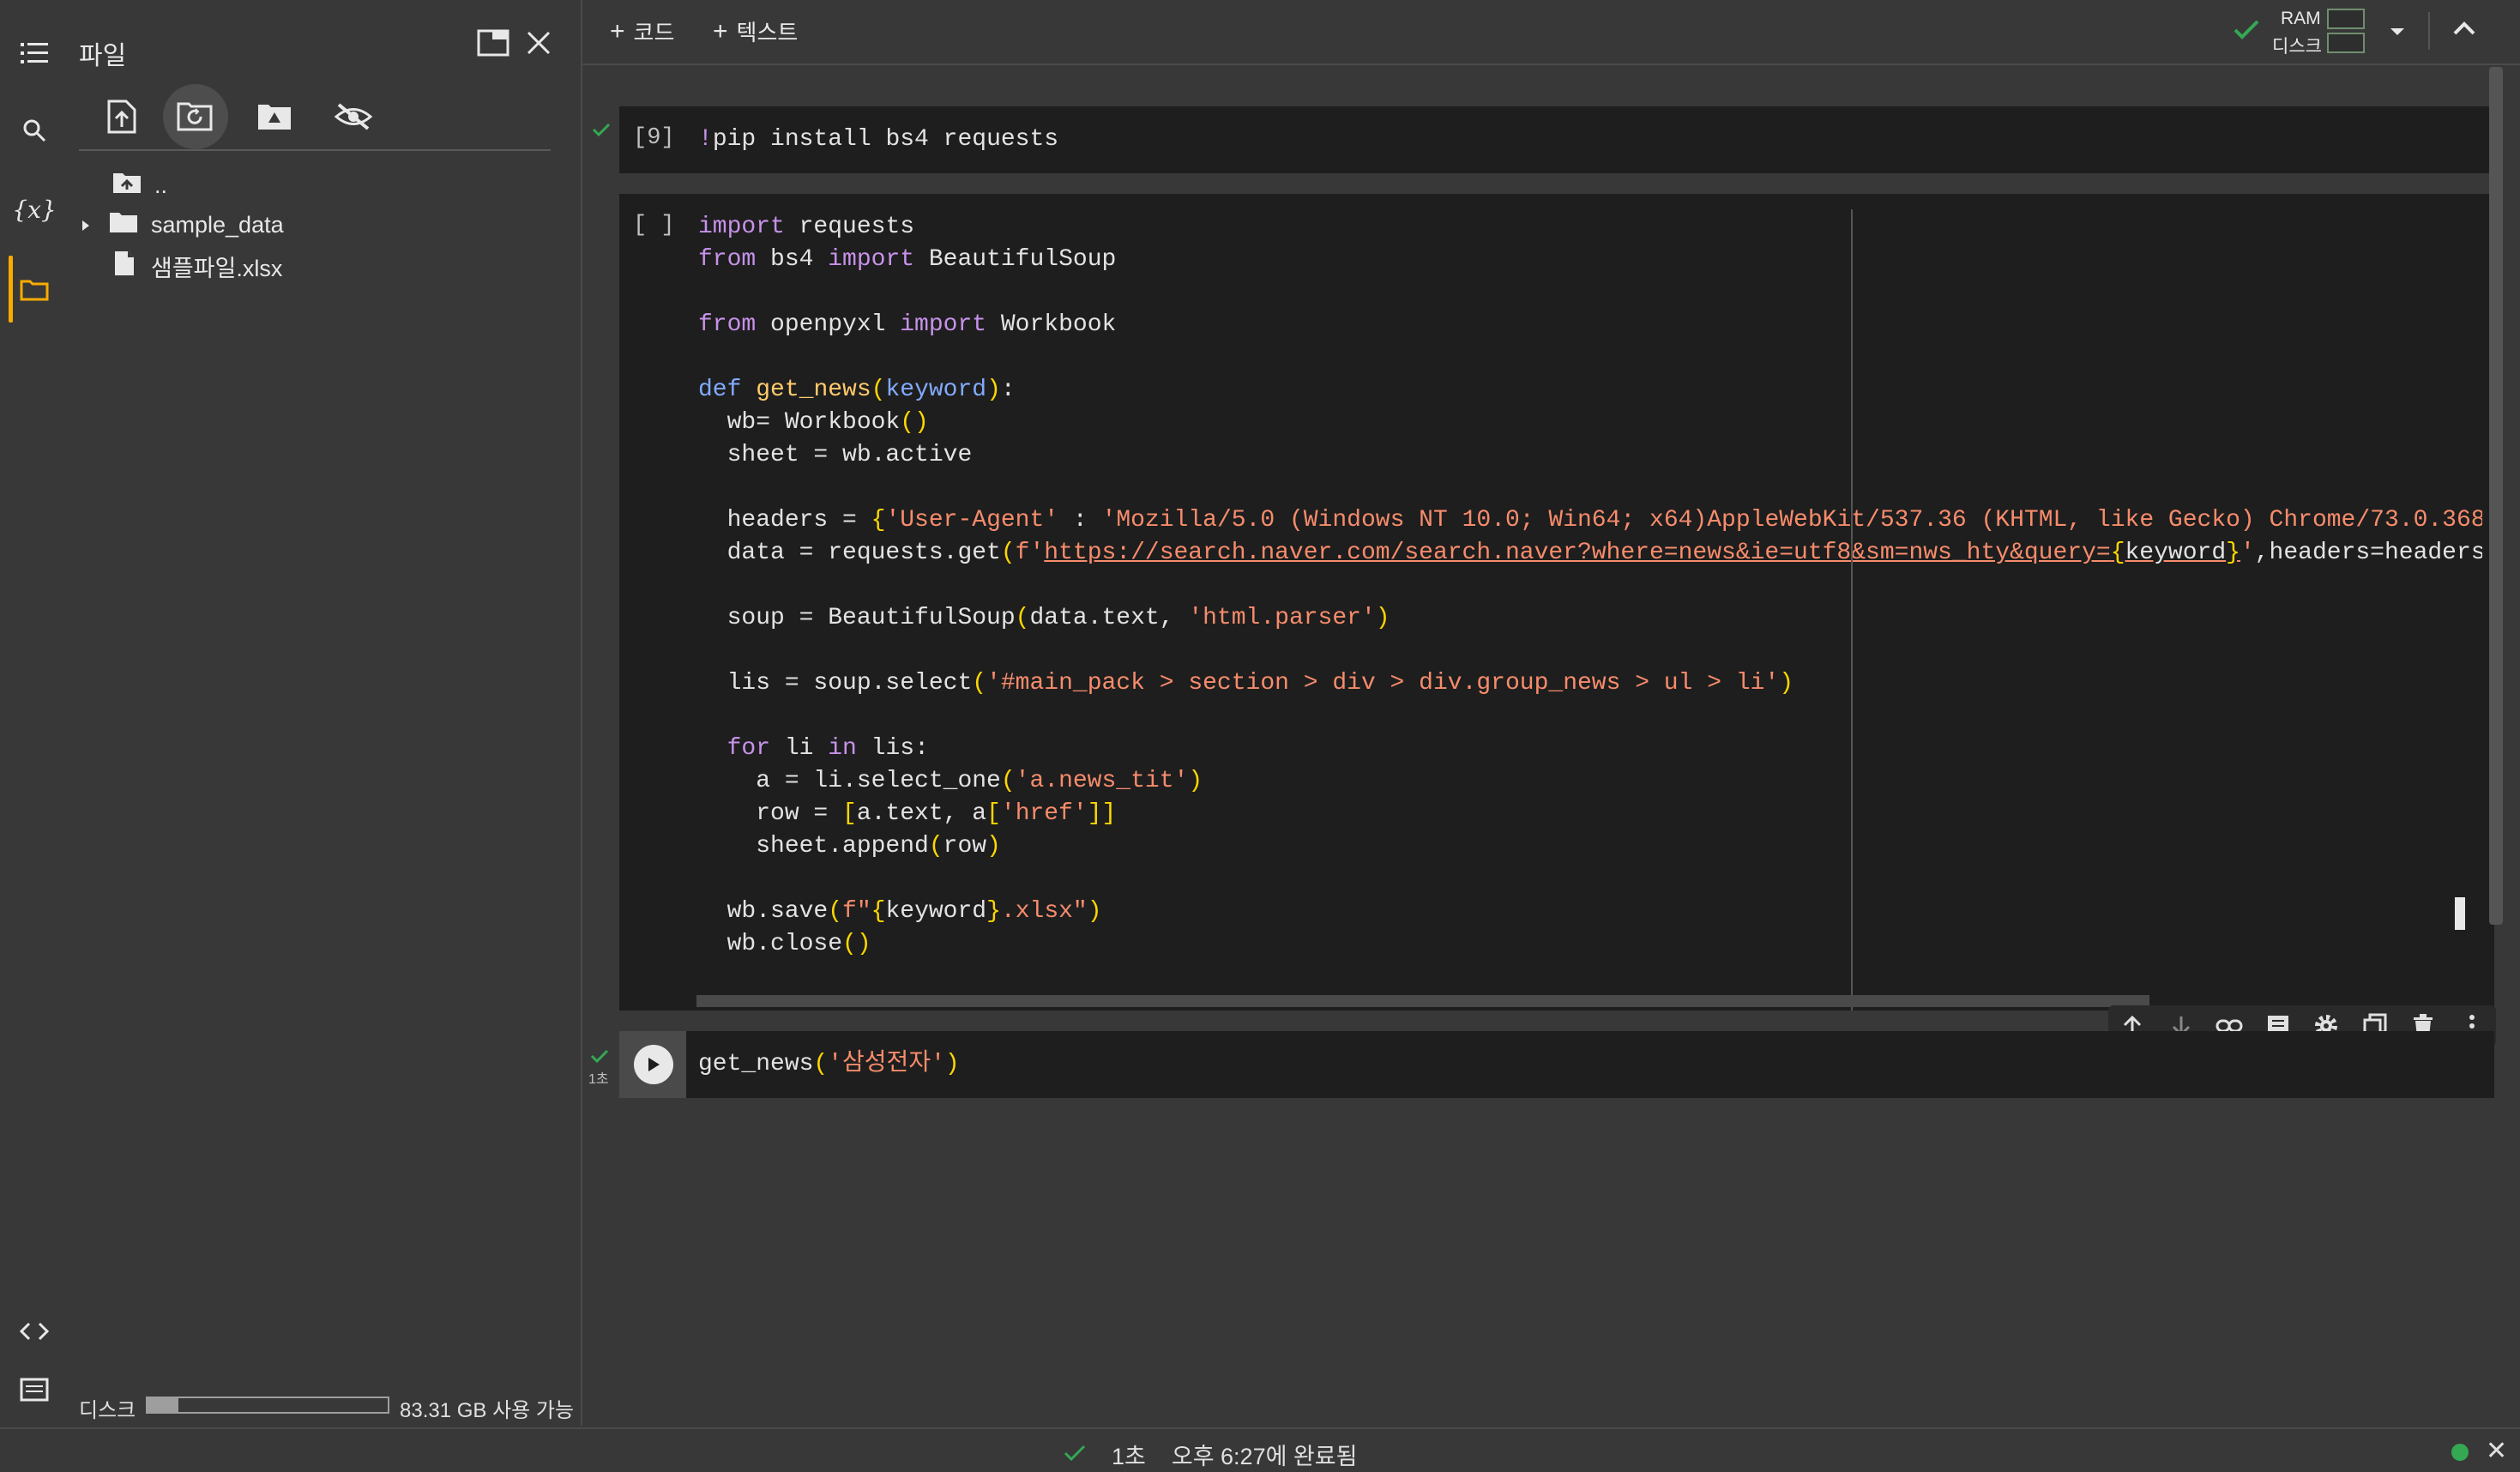  Describe the element at coordinates (2496, 1451) in the screenshot. I see `close-icon: ✕` at that location.